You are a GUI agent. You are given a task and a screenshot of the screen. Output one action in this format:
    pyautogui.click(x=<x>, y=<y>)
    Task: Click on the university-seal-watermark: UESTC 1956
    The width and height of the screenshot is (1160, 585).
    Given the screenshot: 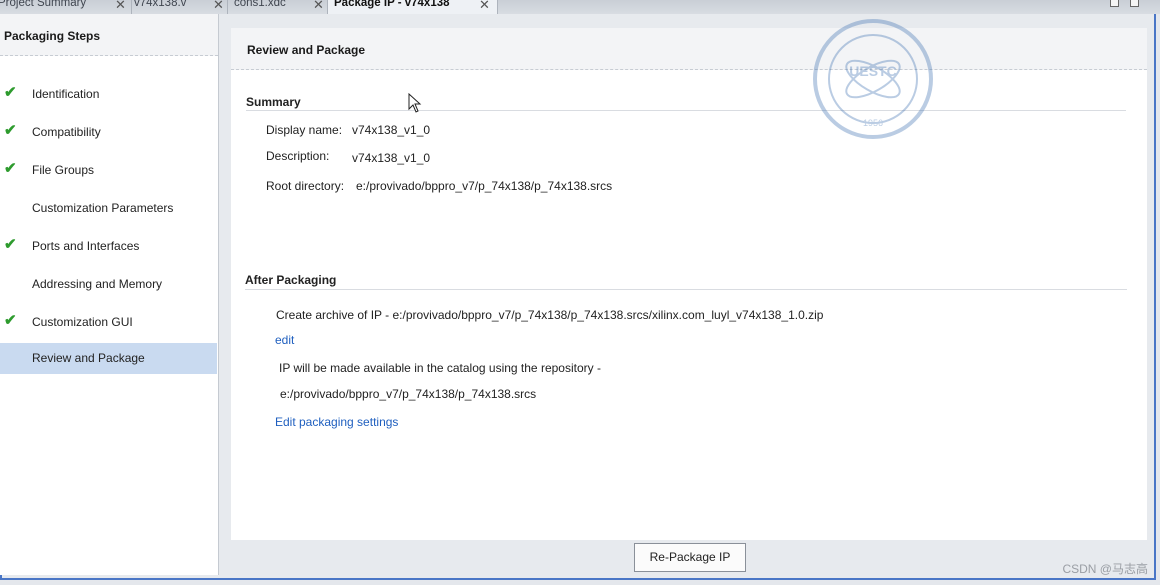 What is the action you would take?
    pyautogui.click(x=873, y=79)
    